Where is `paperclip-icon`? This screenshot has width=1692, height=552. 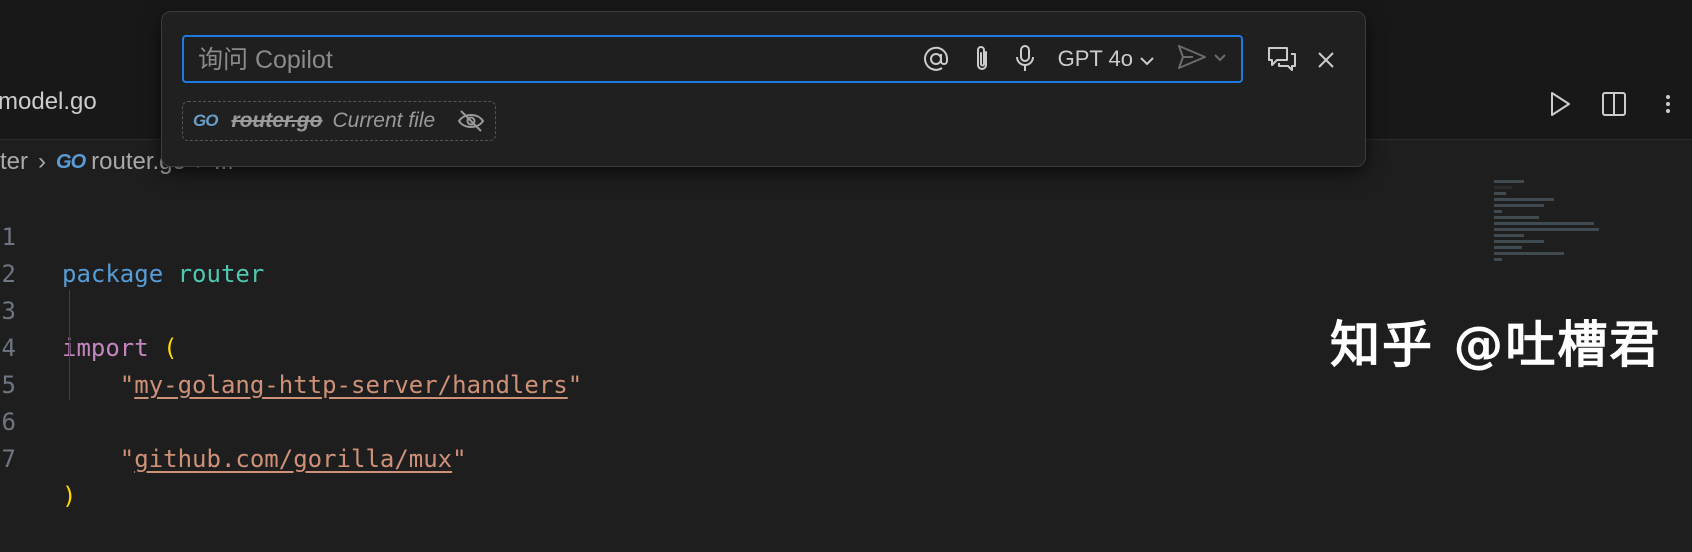
paperclip-icon is located at coordinates (982, 59).